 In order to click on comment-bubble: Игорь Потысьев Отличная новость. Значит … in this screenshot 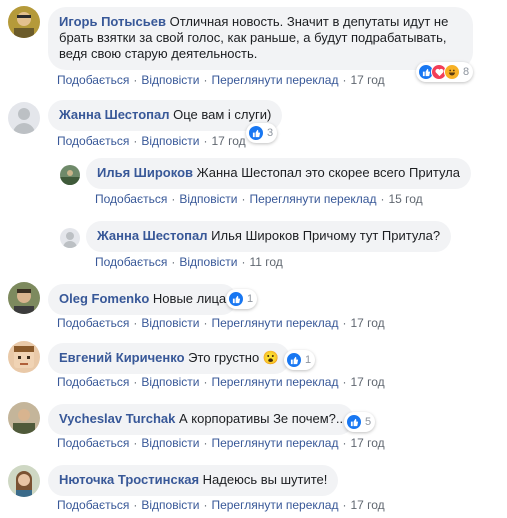, I will do `click(260, 38)`.